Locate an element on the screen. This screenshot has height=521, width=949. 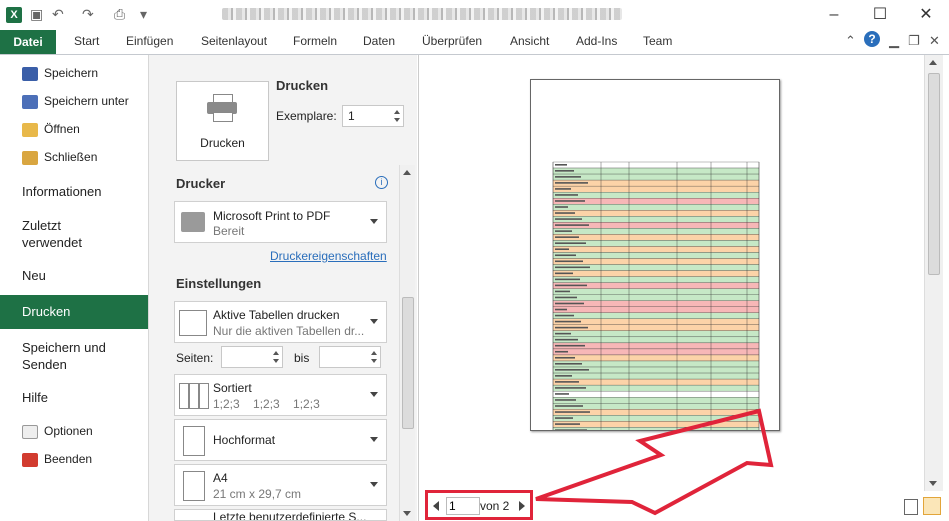
nav-save-send: Speichern und Senden is located at coordinates (64, 356).